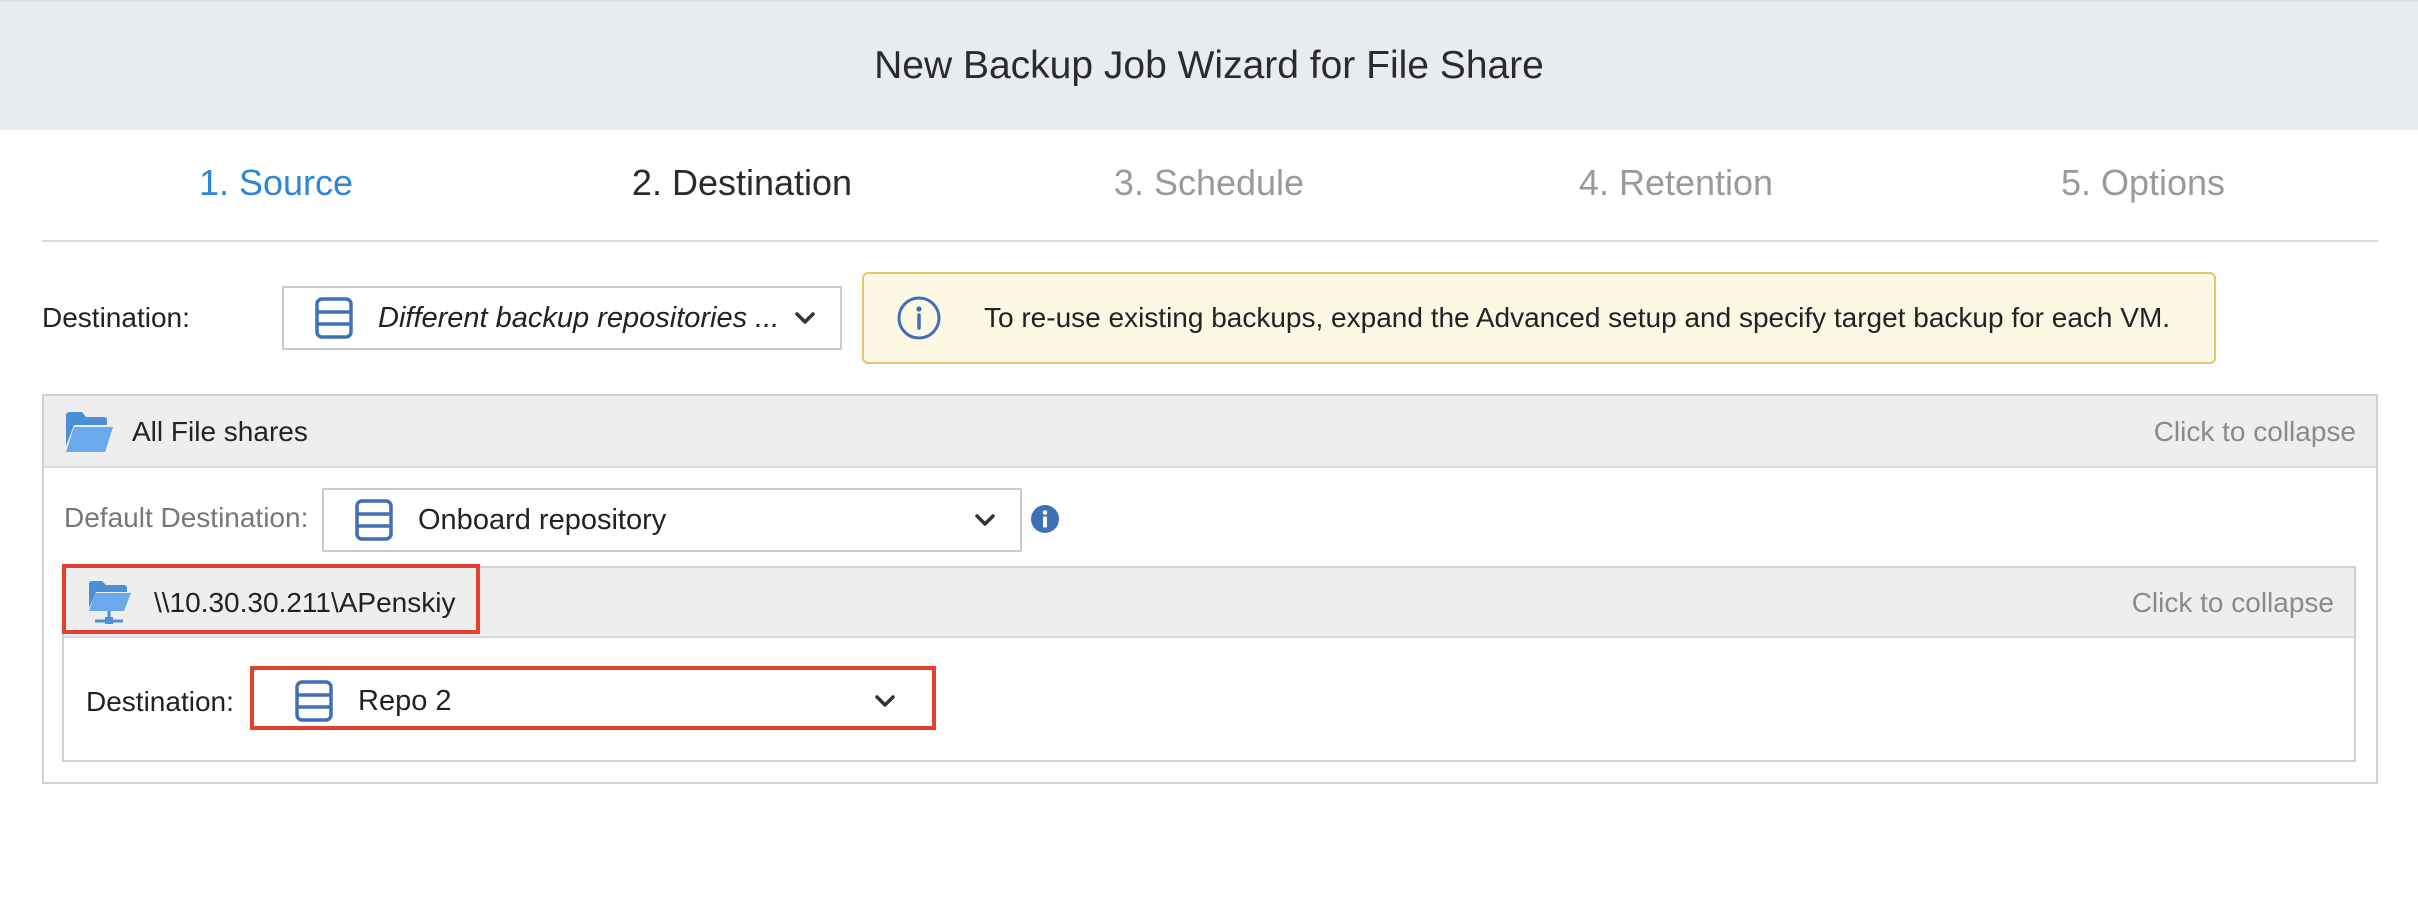 Image resolution: width=2418 pixels, height=906 pixels. What do you see at coordinates (593, 698) in the screenshot?
I see `share-destination-highlight` at bounding box center [593, 698].